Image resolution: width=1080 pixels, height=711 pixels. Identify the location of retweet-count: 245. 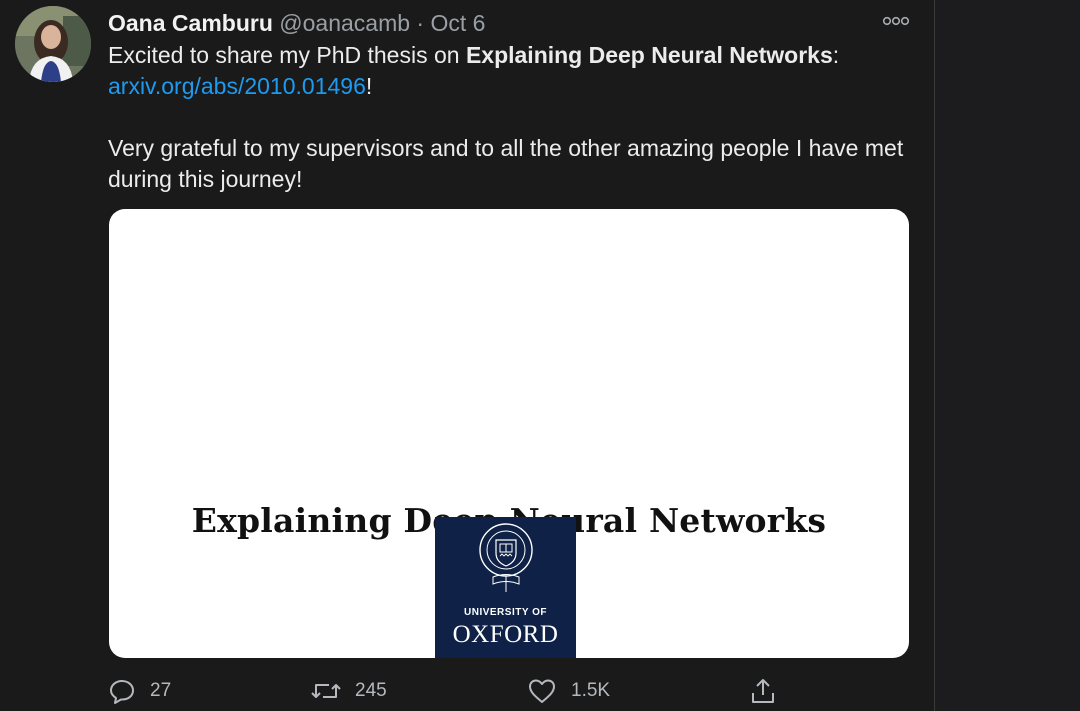
(371, 690).